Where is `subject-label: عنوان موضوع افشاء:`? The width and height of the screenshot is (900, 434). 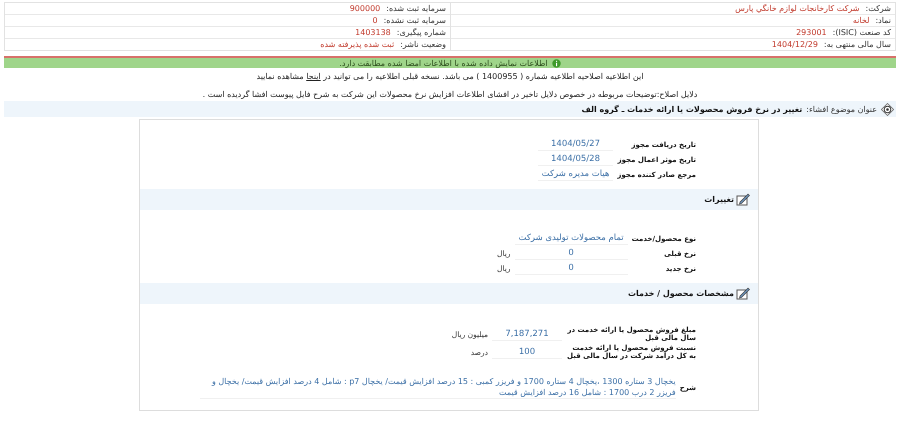
subject-label: عنوان موضوع افشاء: is located at coordinates (841, 109).